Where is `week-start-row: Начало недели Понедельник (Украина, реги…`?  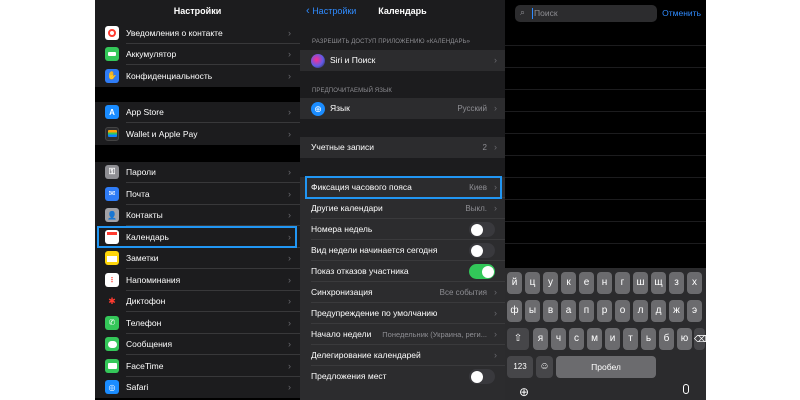
week-start-row: Начало недели Понедельник (Украина, реги… is located at coordinates (402, 334).